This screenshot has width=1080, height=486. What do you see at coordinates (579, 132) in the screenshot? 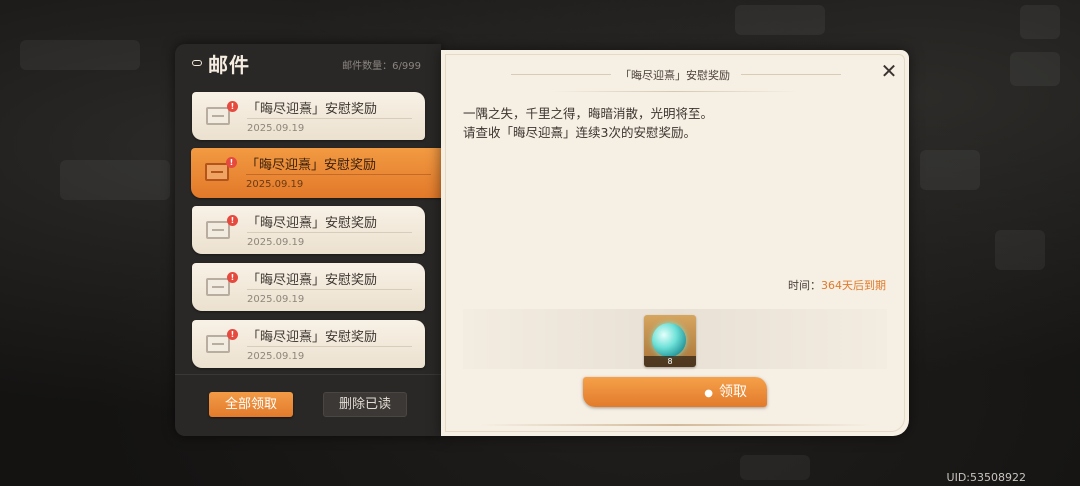
I see `mail-body-line: 请查收「晦尽迎熹」连续3次的安慰奖励。` at bounding box center [579, 132].